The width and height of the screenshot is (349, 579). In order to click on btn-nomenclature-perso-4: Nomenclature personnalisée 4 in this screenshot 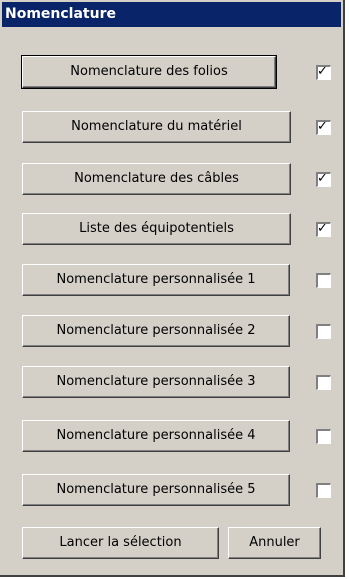, I will do `click(156, 436)`.